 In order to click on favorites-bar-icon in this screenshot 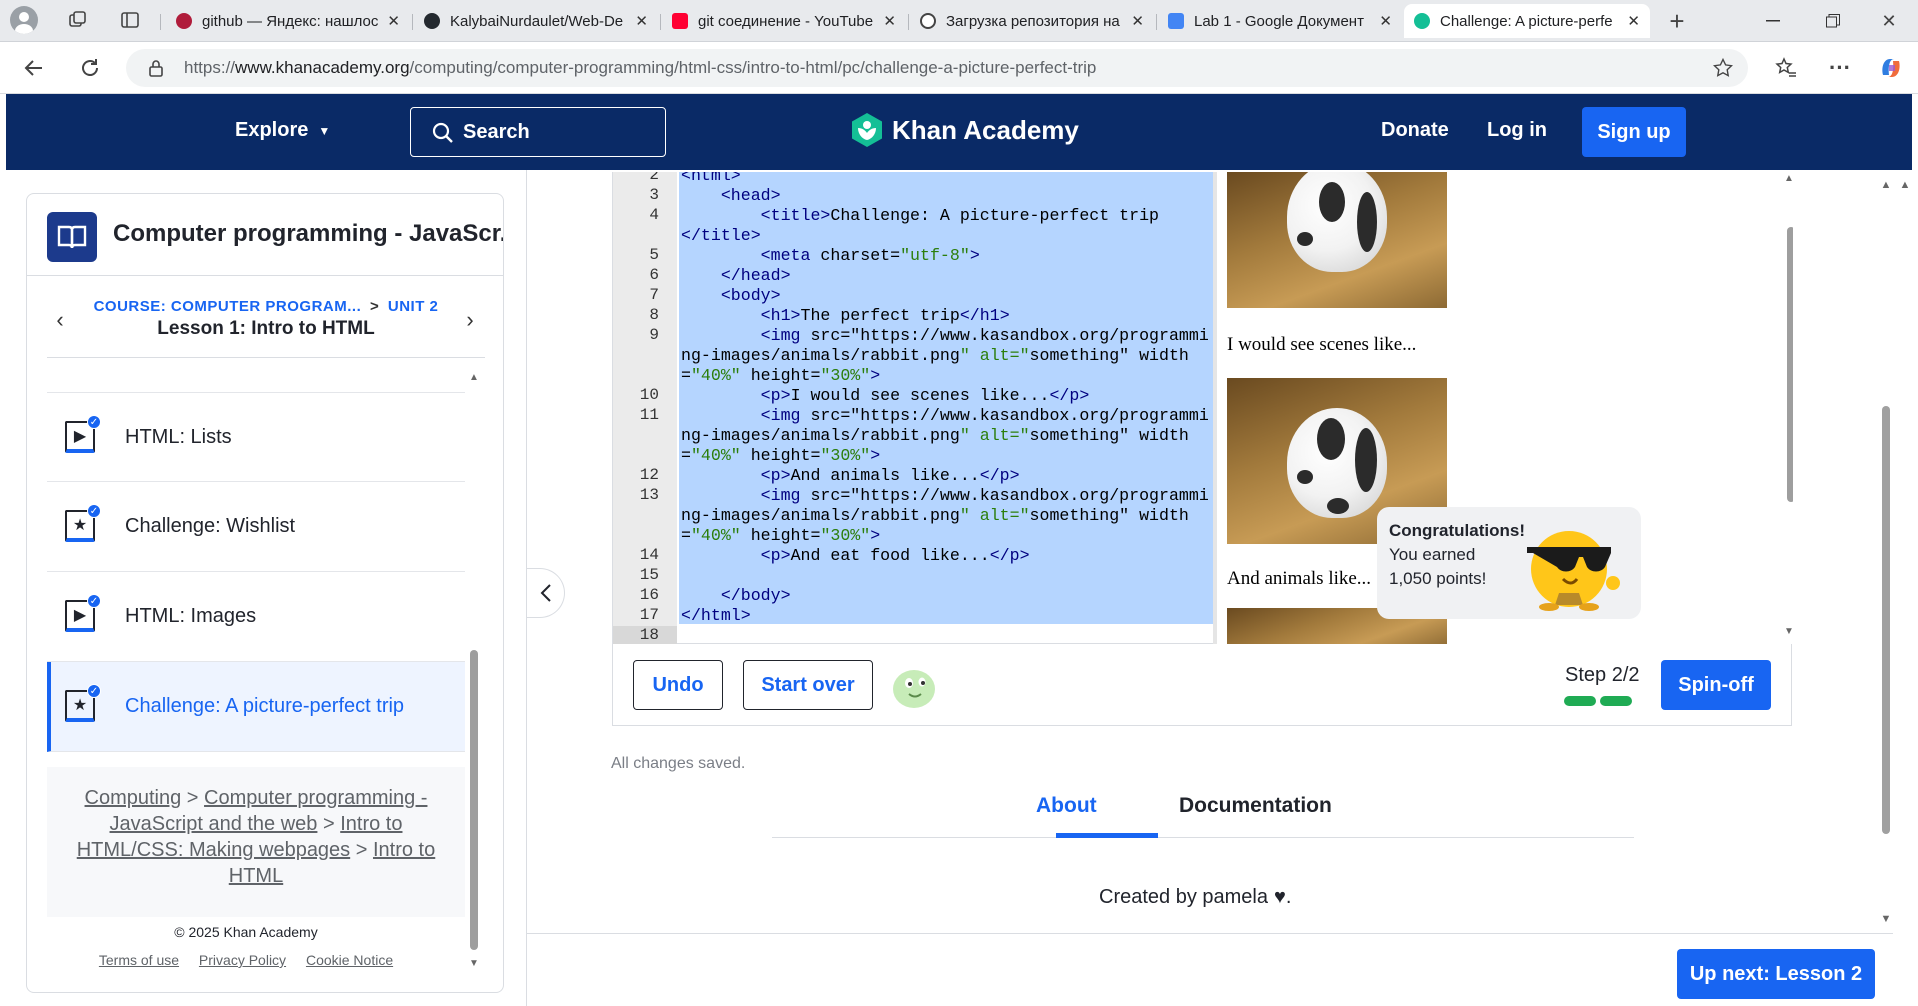, I will do `click(1786, 68)`.